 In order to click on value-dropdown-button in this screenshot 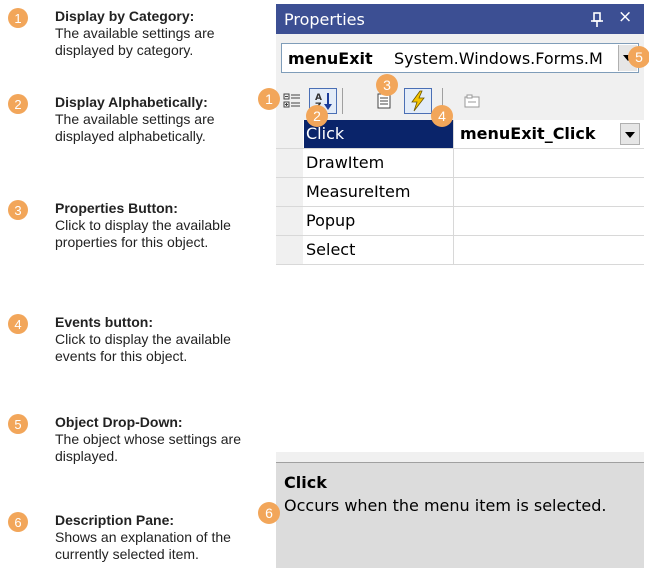, I will do `click(630, 134)`.